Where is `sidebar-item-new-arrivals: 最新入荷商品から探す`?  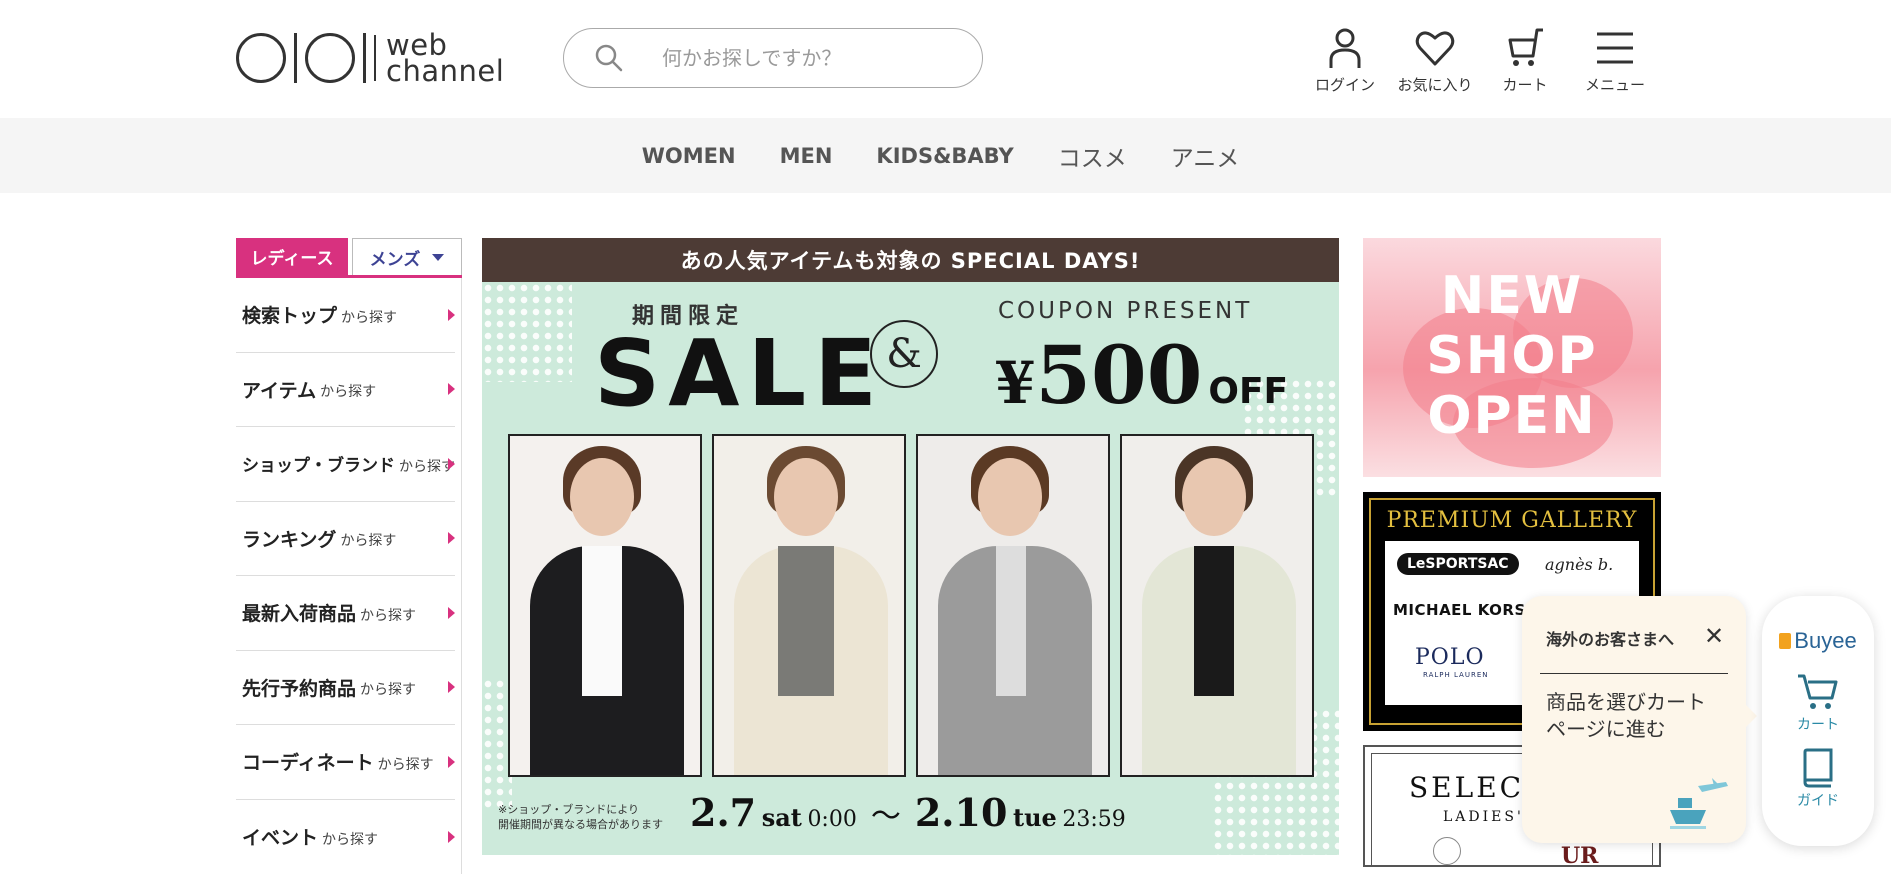
sidebar-item-new-arrivals: 最新入荷商品から探す is located at coordinates (345, 613).